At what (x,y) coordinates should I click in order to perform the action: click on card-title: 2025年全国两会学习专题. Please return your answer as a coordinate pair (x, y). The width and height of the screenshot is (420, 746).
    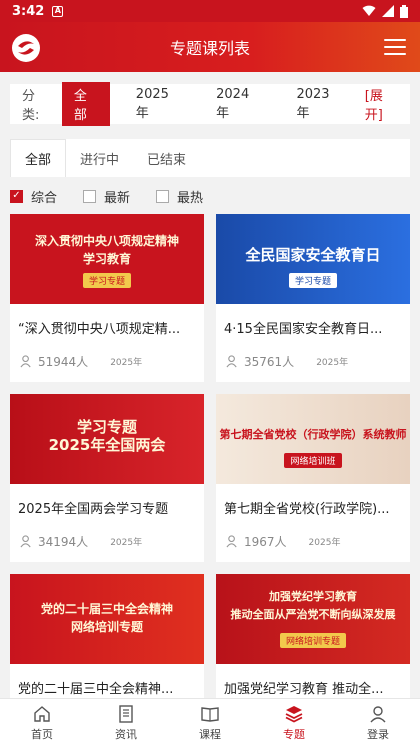
    Looking at the image, I should click on (93, 509).